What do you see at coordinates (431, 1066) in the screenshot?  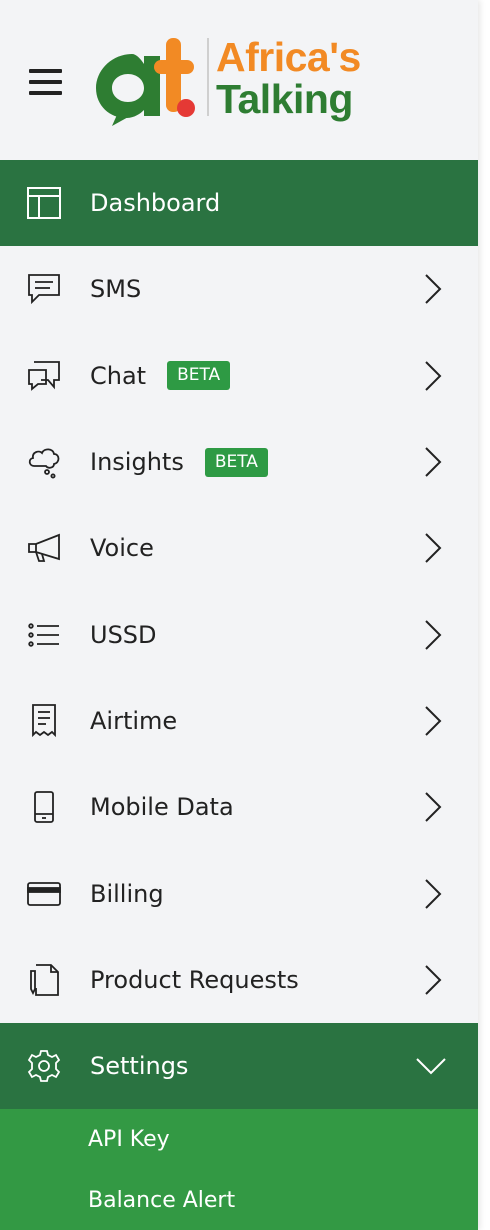 I see `chevron-down-icon` at bounding box center [431, 1066].